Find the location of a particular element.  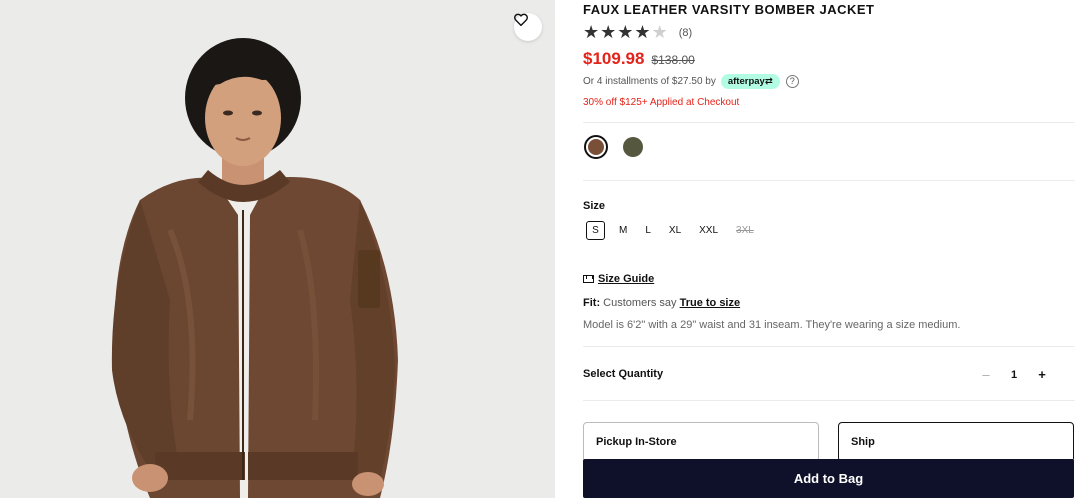

decrease-quantity-button: – is located at coordinates (986, 374).